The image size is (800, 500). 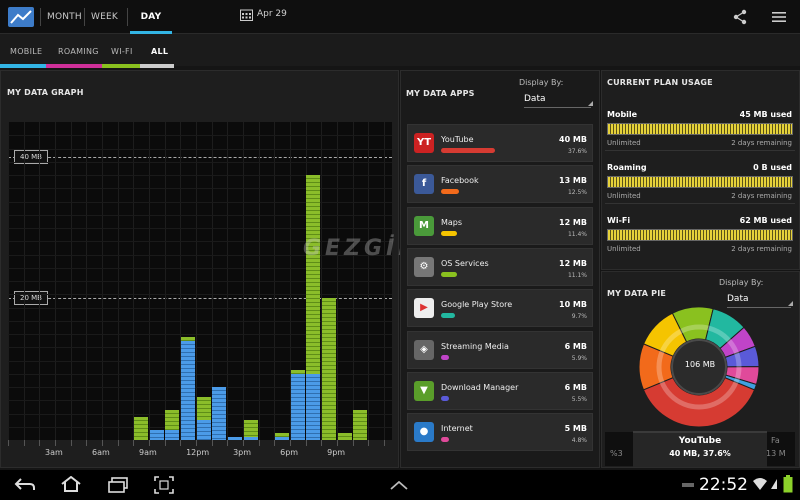 I want to click on app-logo-icon, so click(x=21, y=17).